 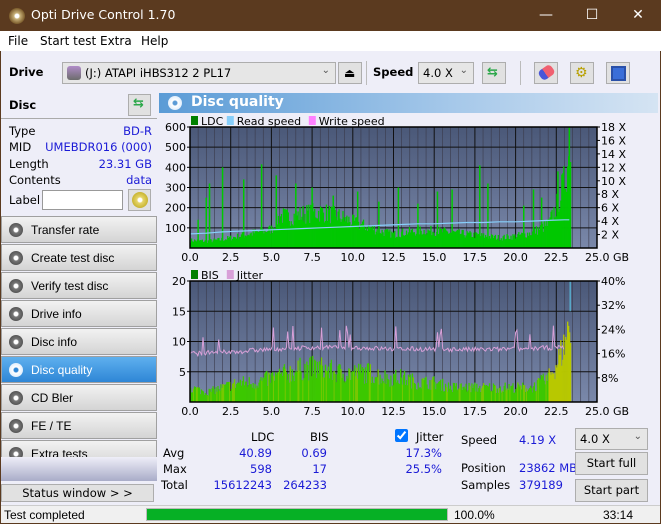 What do you see at coordinates (80, 148) in the screenshot?
I see `disc-mid-row: MID UMEBDR016 (000)` at bounding box center [80, 148].